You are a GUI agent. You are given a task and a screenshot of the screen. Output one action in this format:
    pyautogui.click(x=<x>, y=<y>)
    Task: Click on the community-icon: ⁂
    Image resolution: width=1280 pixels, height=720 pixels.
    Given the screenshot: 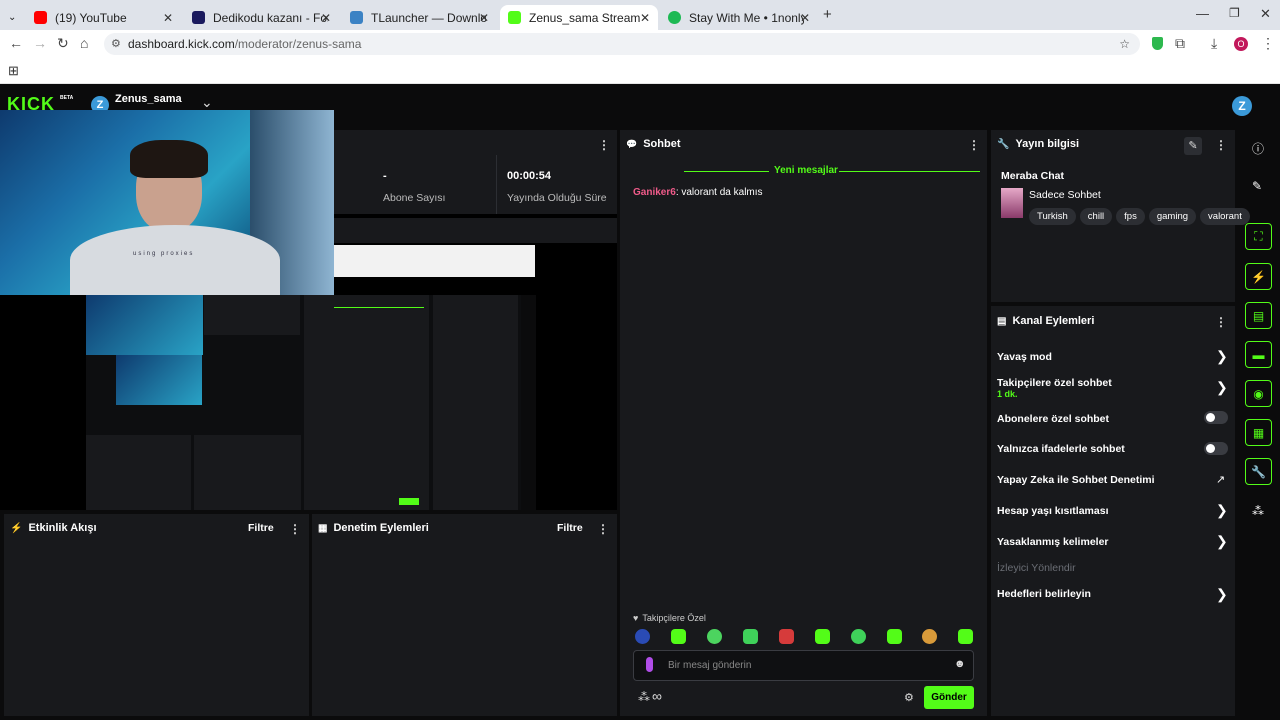 What is the action you would take?
    pyautogui.click(x=1258, y=511)
    